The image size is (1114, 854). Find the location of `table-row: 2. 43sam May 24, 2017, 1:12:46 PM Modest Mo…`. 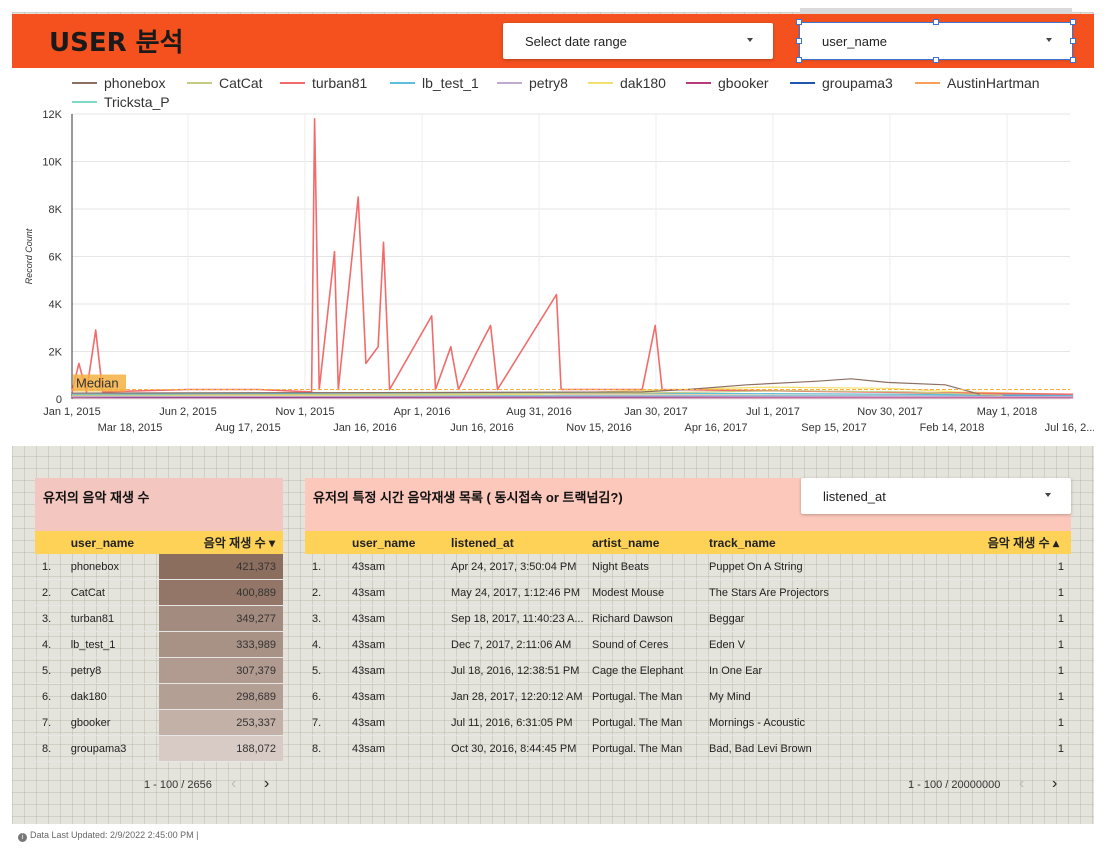

table-row: 2. 43sam May 24, 2017, 1:12:46 PM Modest Mo… is located at coordinates (688, 592).